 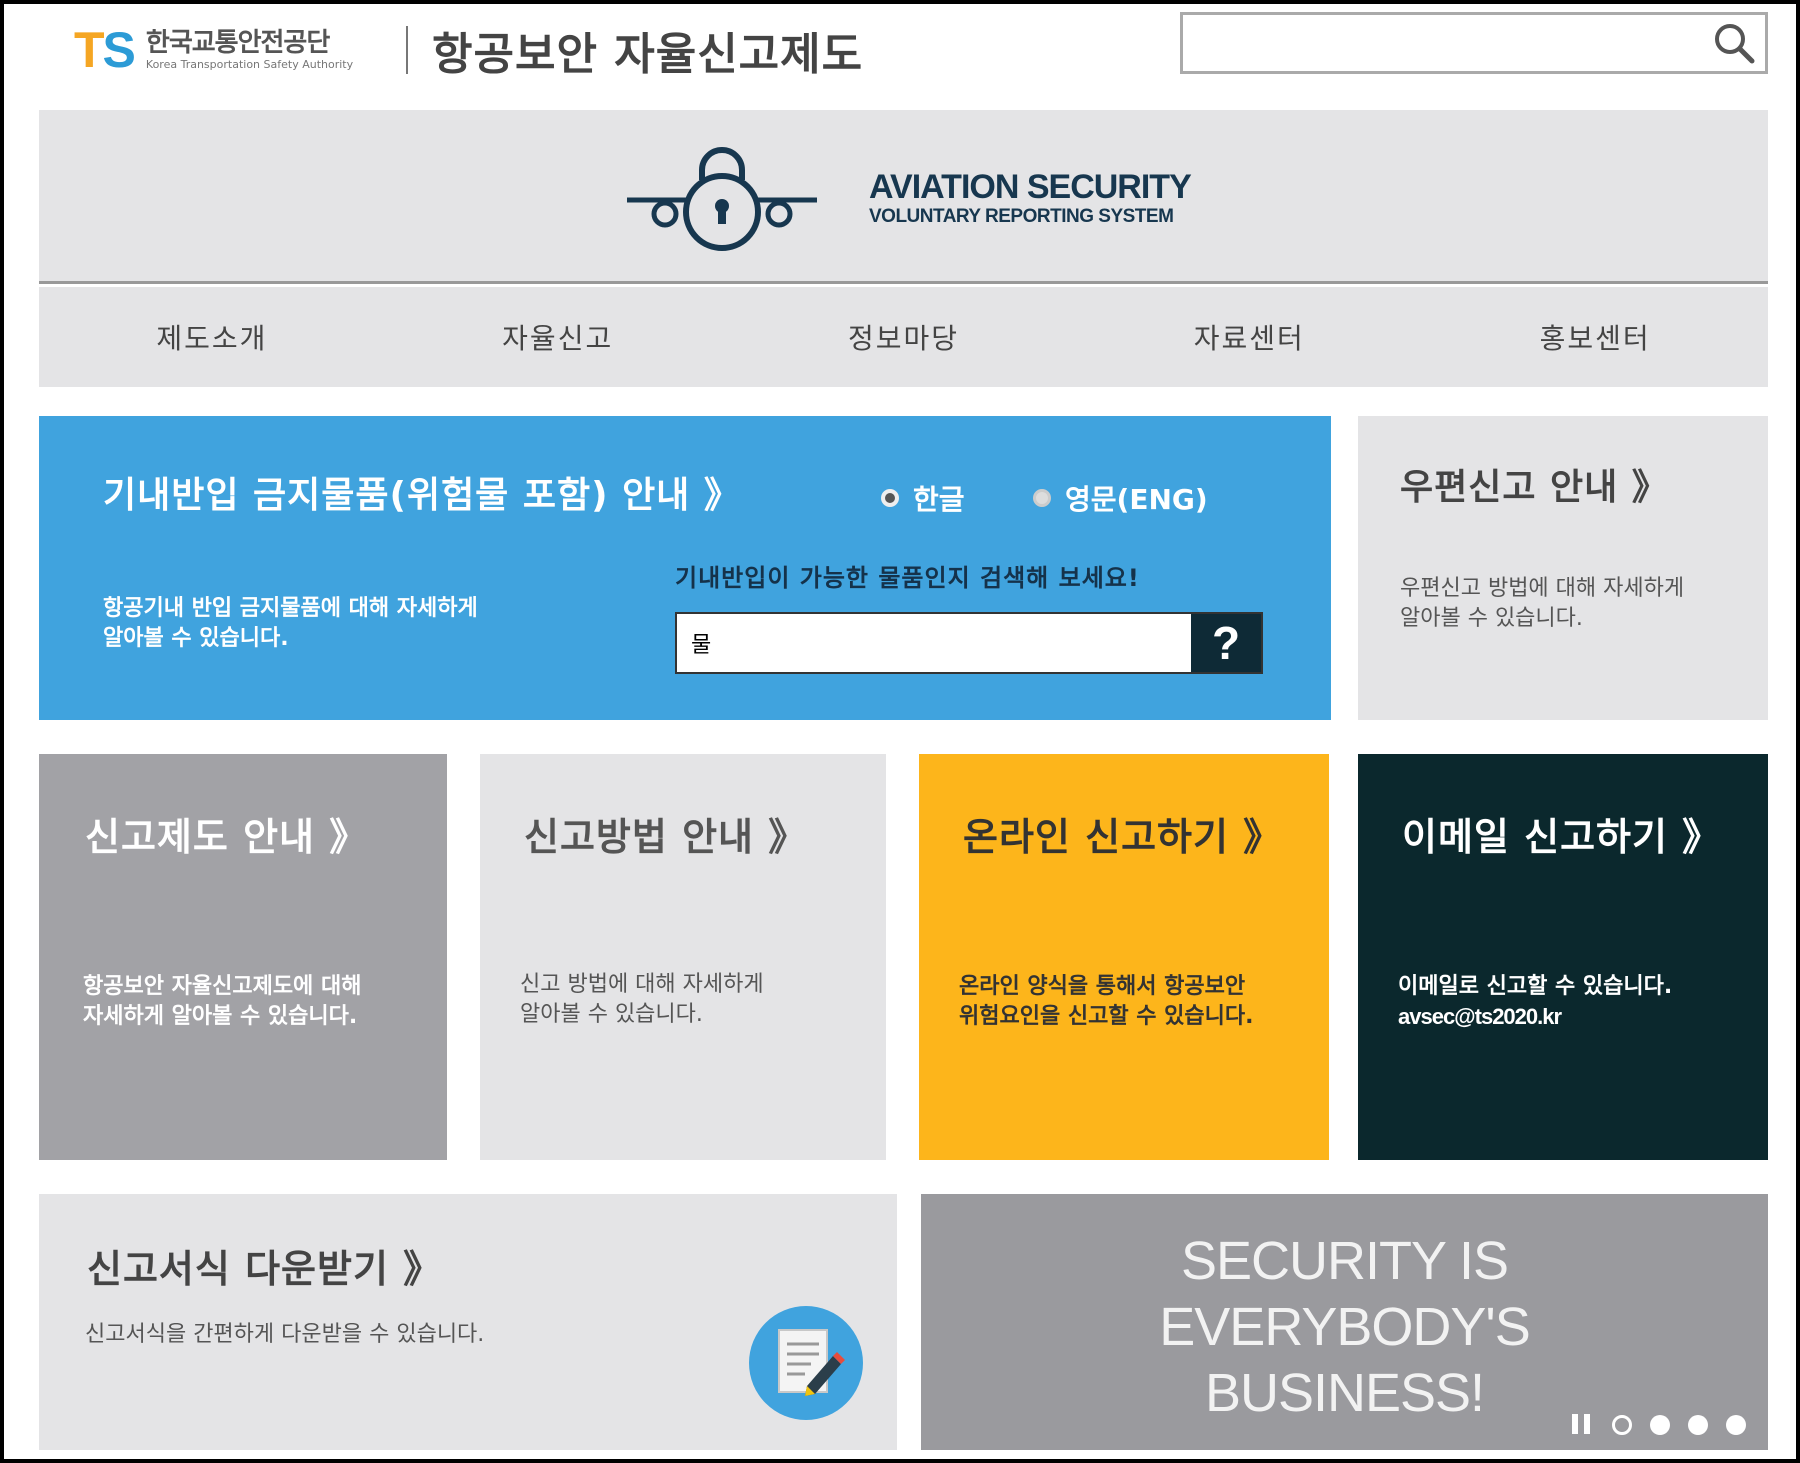 I want to click on nav-item-info: 정보마당, so click(x=904, y=337).